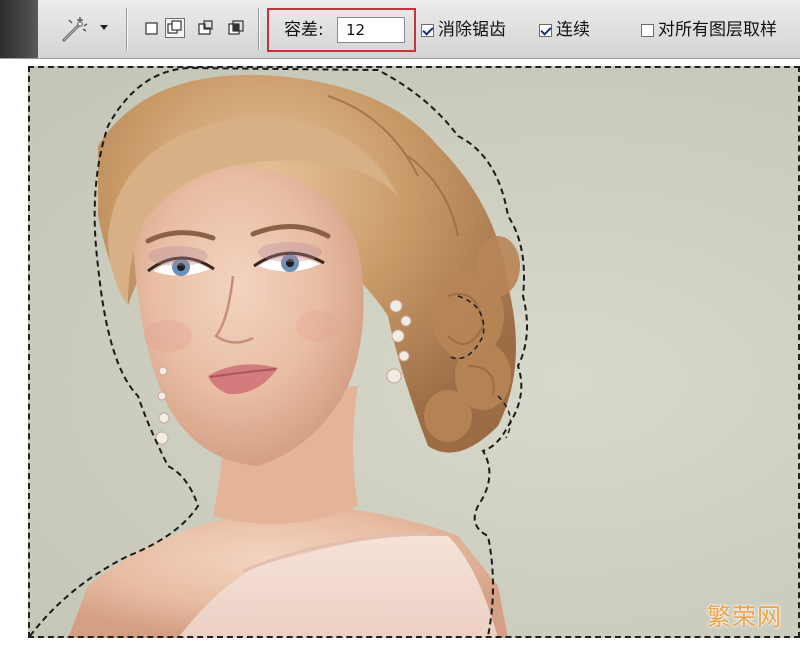 The height and width of the screenshot is (645, 800). Describe the element at coordinates (472, 30) in the screenshot. I see `anti-alias-label: 消除锯齿` at that location.